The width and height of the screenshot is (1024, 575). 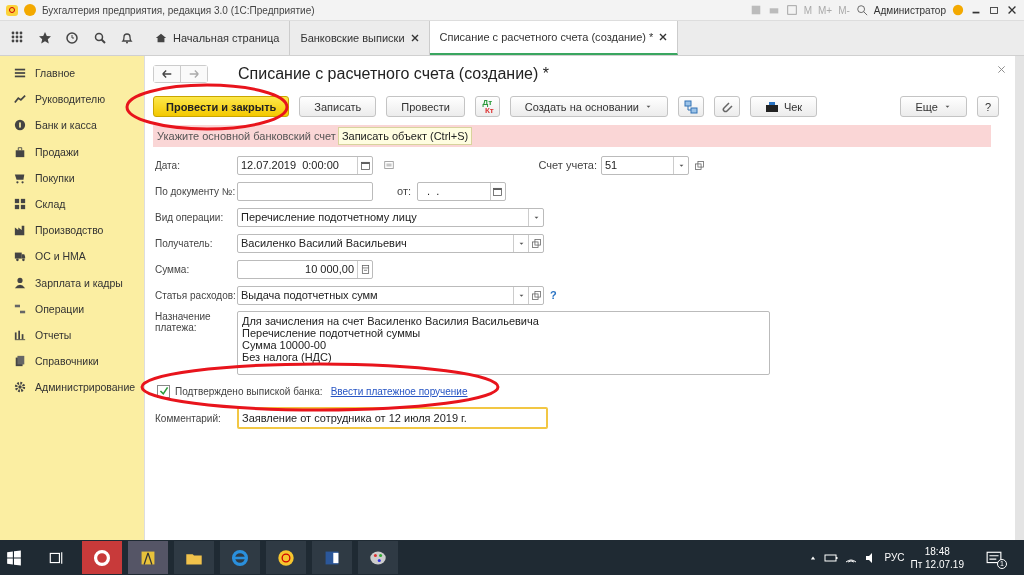 What do you see at coordinates (861, 10) in the screenshot?
I see `zoom-icon` at bounding box center [861, 10].